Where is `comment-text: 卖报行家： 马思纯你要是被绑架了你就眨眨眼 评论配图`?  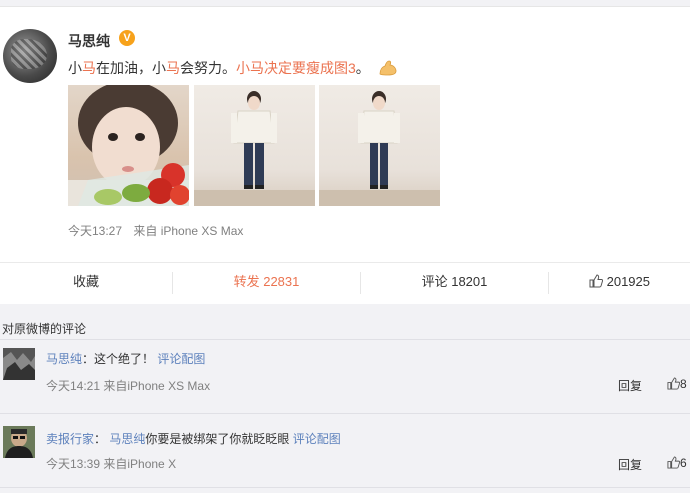 comment-text: 卖报行家： 马思纯你要是被绑架了你就眨眨眼 评论配图 is located at coordinates (193, 438).